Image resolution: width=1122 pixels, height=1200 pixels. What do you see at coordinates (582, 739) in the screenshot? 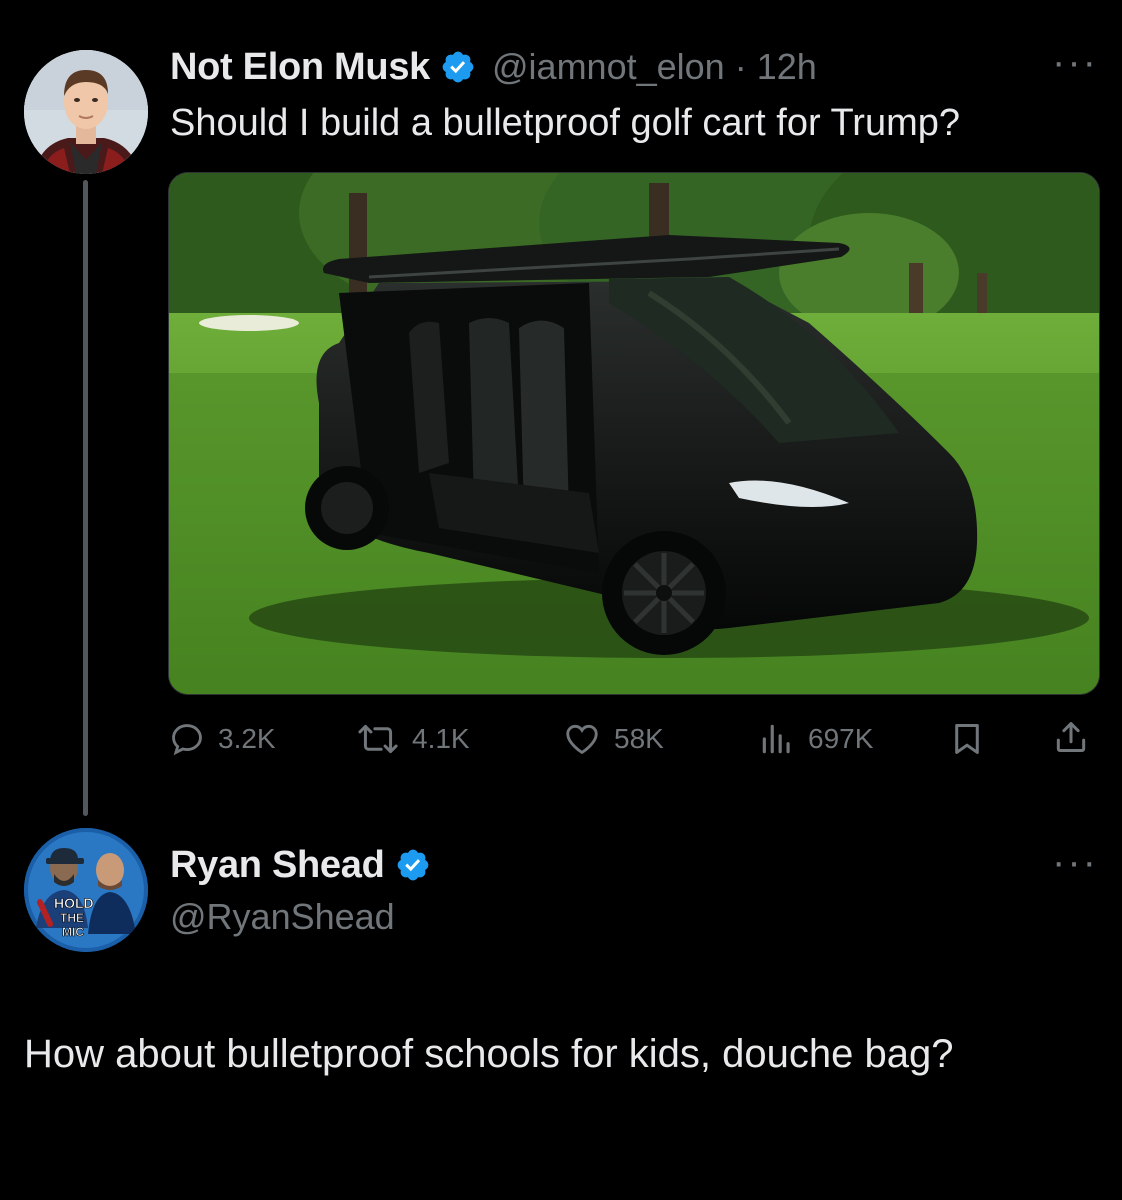
I see `heart-icon` at bounding box center [582, 739].